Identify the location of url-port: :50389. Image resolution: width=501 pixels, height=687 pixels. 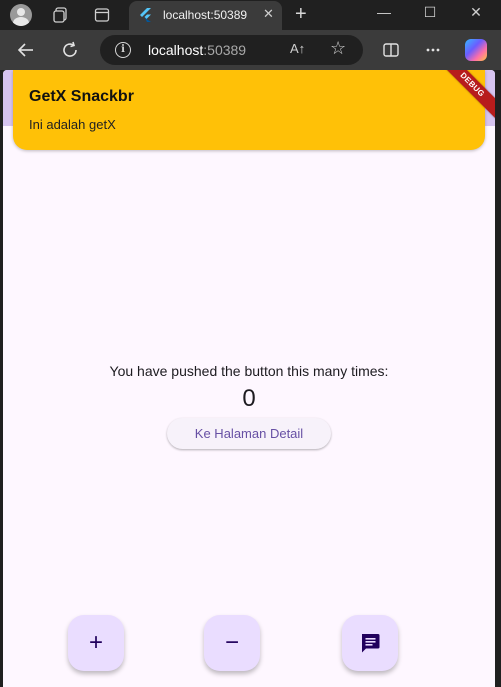
(225, 50).